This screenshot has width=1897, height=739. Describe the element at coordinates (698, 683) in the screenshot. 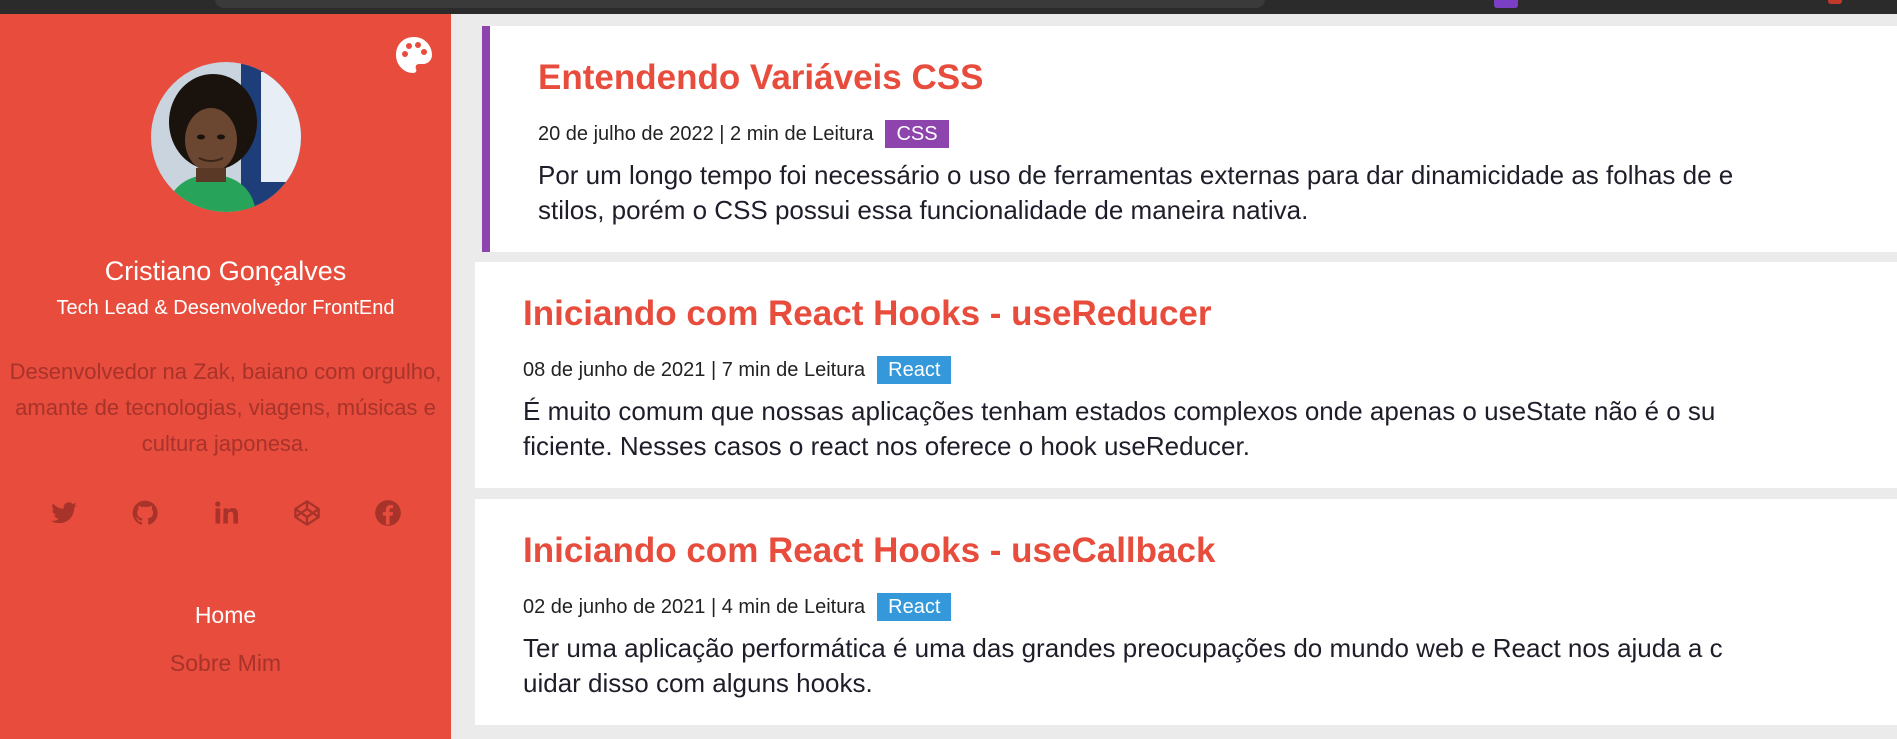

I see `excerpt-line: uidar disso com alguns hooks.` at that location.